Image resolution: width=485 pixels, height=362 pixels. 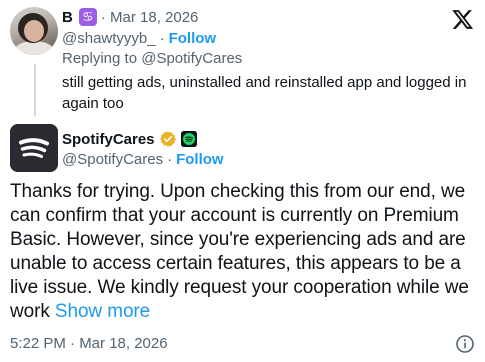 I want to click on display-name: B, so click(x=67, y=17).